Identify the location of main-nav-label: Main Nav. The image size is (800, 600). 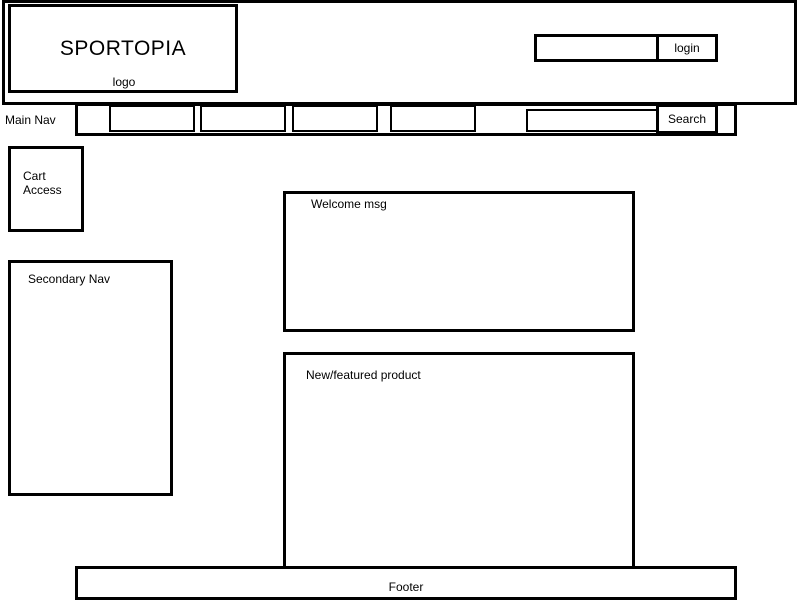
(30, 120).